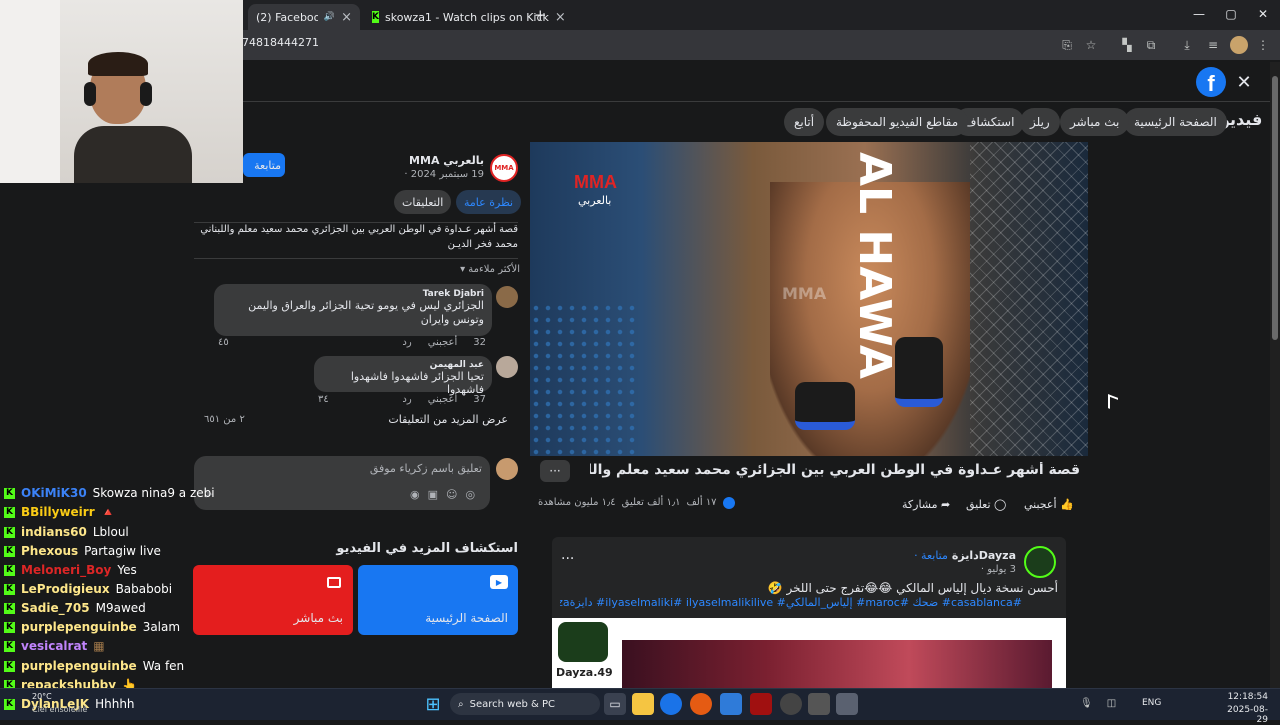 The height and width of the screenshot is (725, 1280). I want to click on comment-action: ◯ تعليق, so click(986, 504).